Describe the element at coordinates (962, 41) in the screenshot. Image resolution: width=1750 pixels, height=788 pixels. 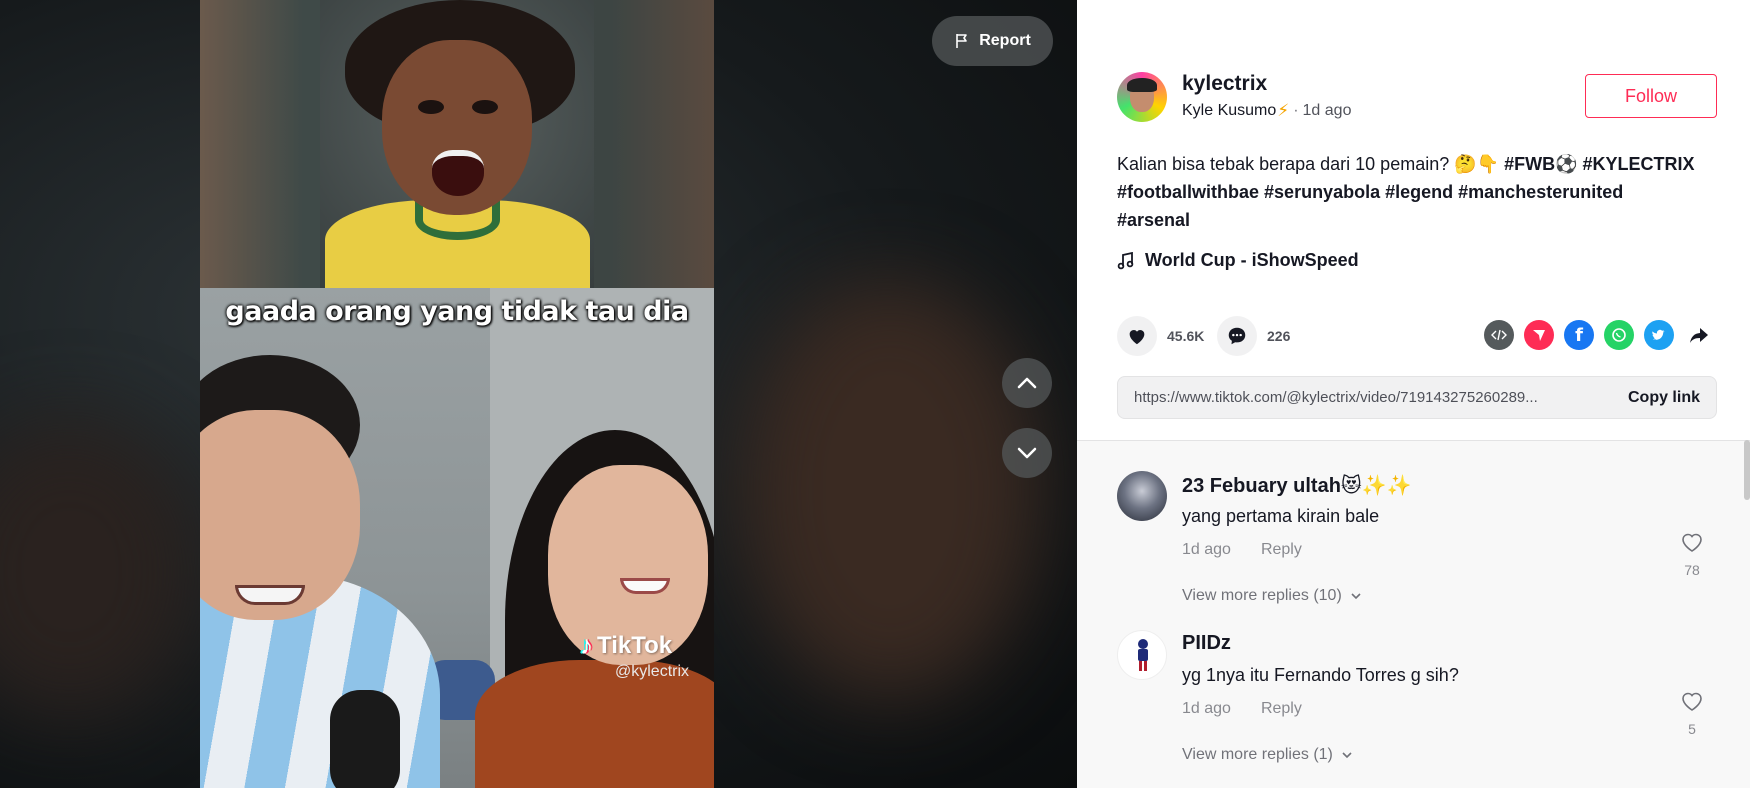
I see `flag-icon` at that location.